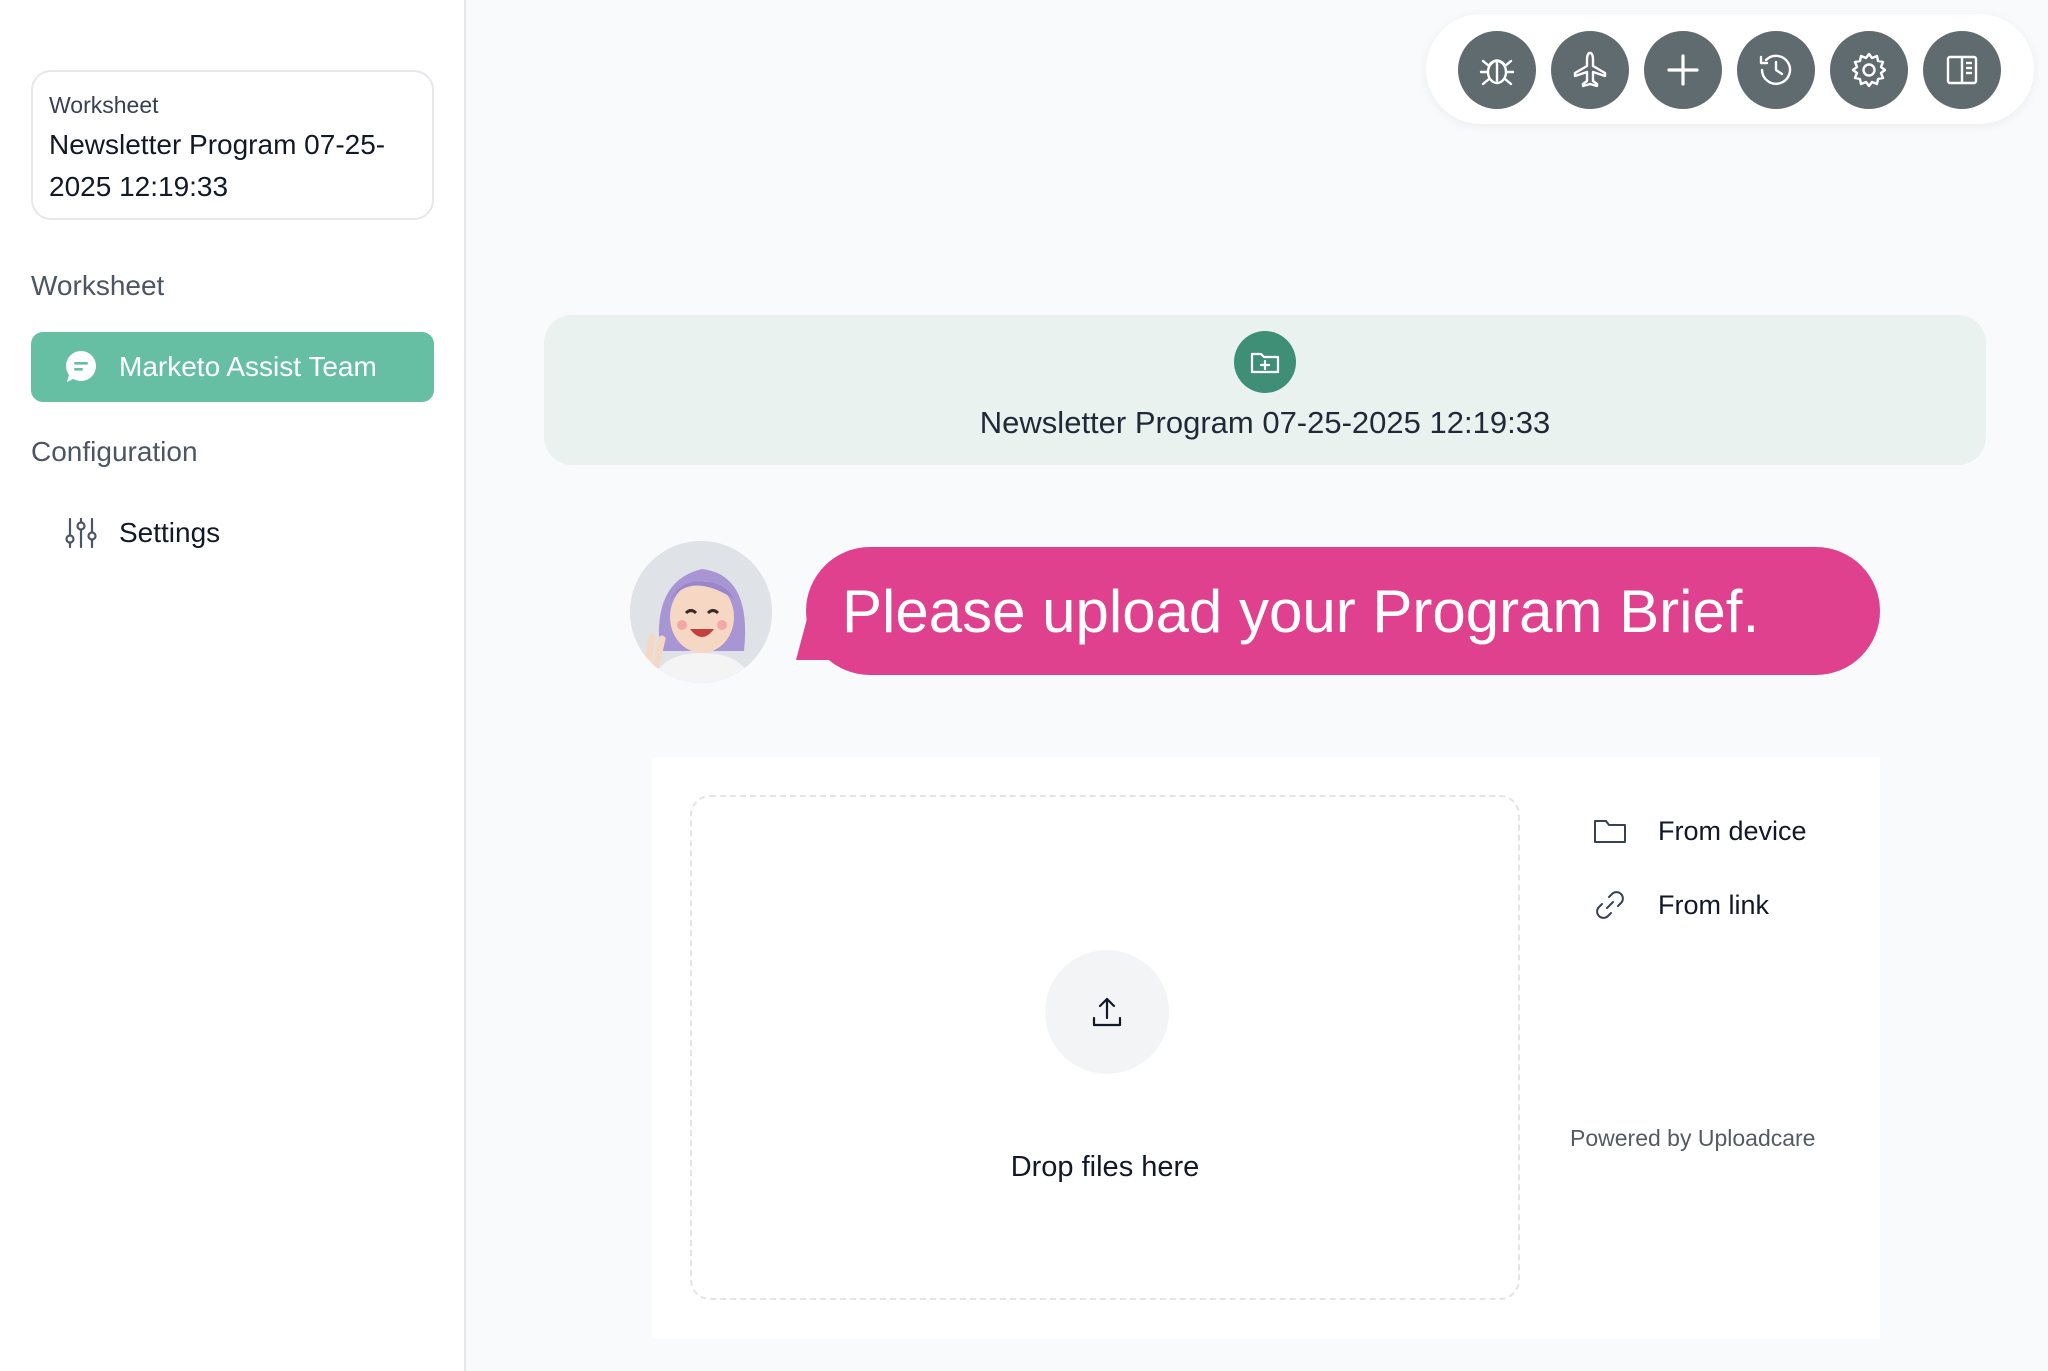  I want to click on powered-by-label: Powered by Uploadcare, so click(1692, 1138).